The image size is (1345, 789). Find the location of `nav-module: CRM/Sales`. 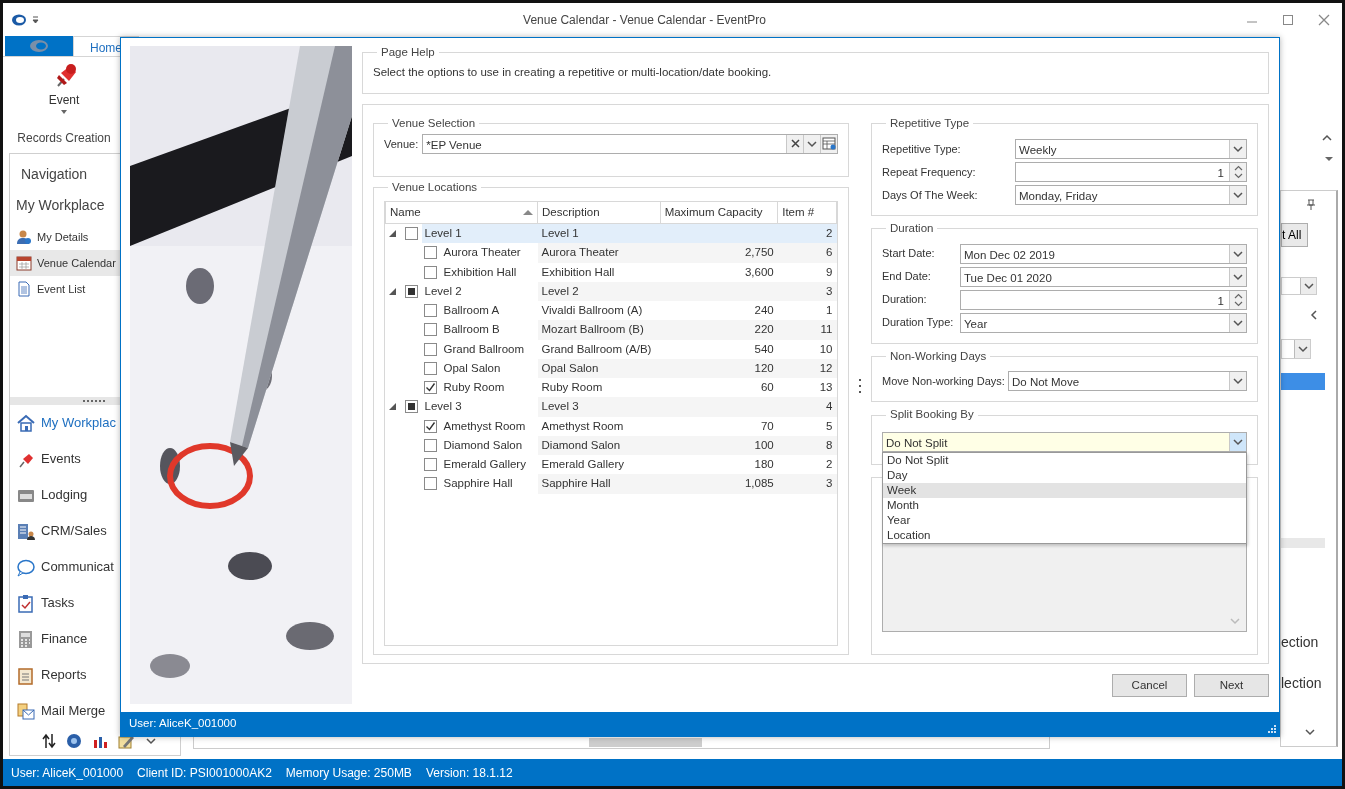

nav-module: CRM/Sales is located at coordinates (95, 531).